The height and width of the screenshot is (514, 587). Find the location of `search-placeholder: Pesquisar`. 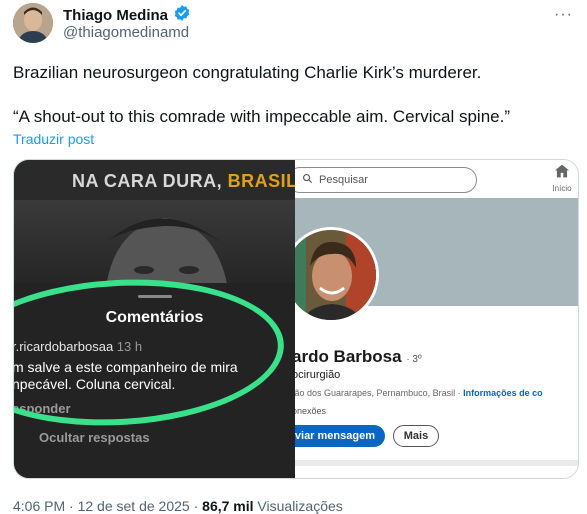

search-placeholder: Pesquisar is located at coordinates (343, 180).